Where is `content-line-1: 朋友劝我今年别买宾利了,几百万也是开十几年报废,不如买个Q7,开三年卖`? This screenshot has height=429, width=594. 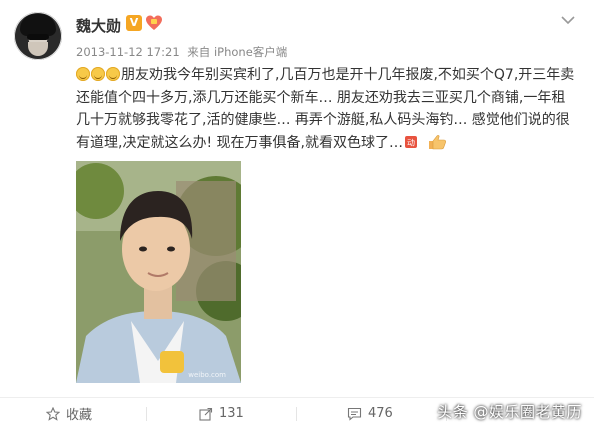
content-line-1: 朋友劝我今年别买宾利了,几百万也是开十几年报废,不如买个Q7,开三年卖 is located at coordinates (330, 75).